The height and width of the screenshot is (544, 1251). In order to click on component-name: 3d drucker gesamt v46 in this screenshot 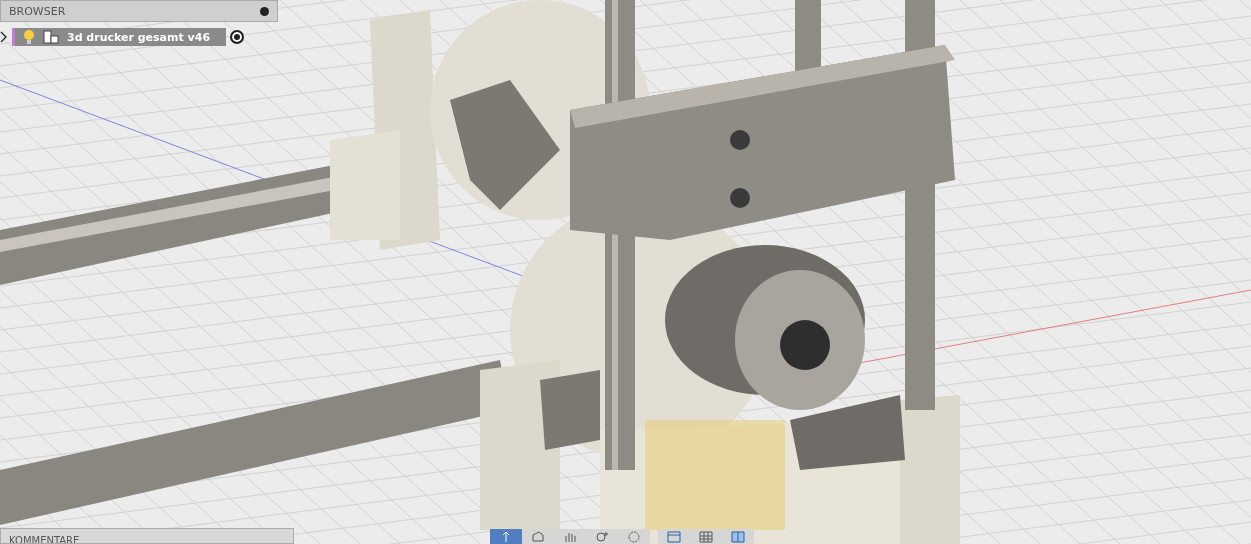, I will do `click(139, 37)`.